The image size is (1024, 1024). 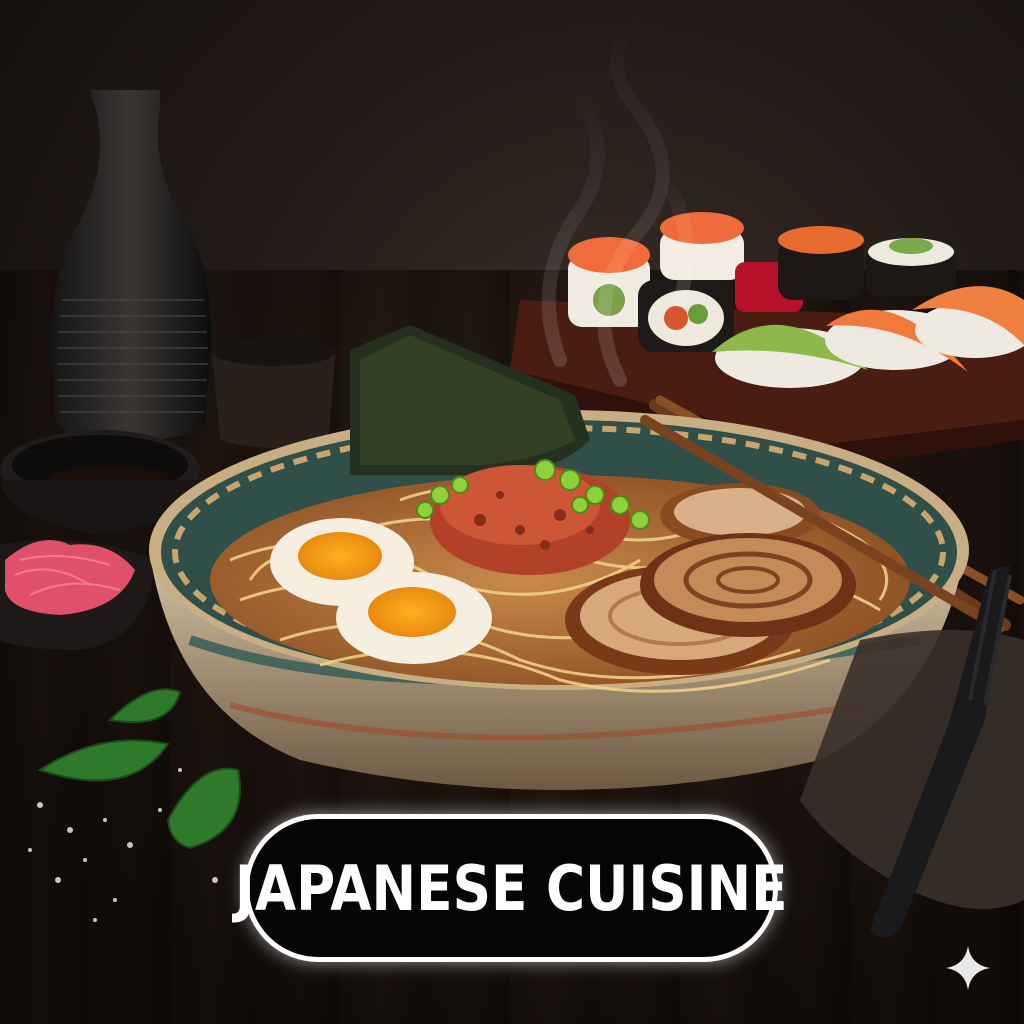 What do you see at coordinates (274, 393) in the screenshot?
I see `sake-cup` at bounding box center [274, 393].